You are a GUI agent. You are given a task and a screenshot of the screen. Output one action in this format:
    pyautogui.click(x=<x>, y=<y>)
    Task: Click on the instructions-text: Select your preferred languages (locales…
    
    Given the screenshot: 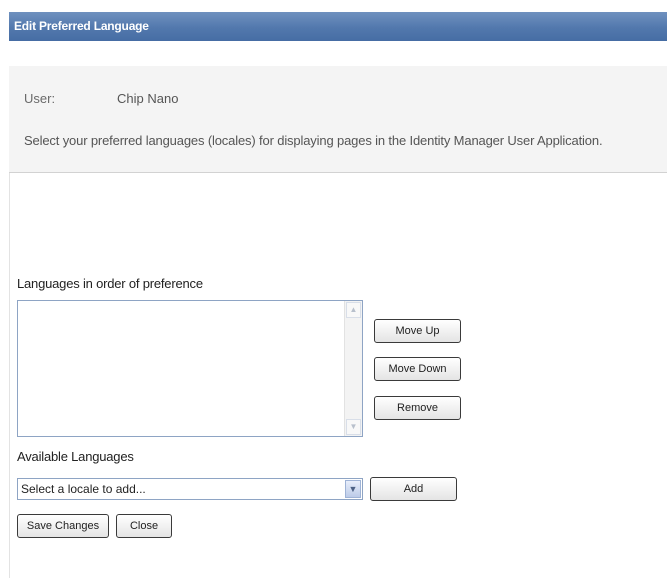 What is the action you would take?
    pyautogui.click(x=313, y=140)
    